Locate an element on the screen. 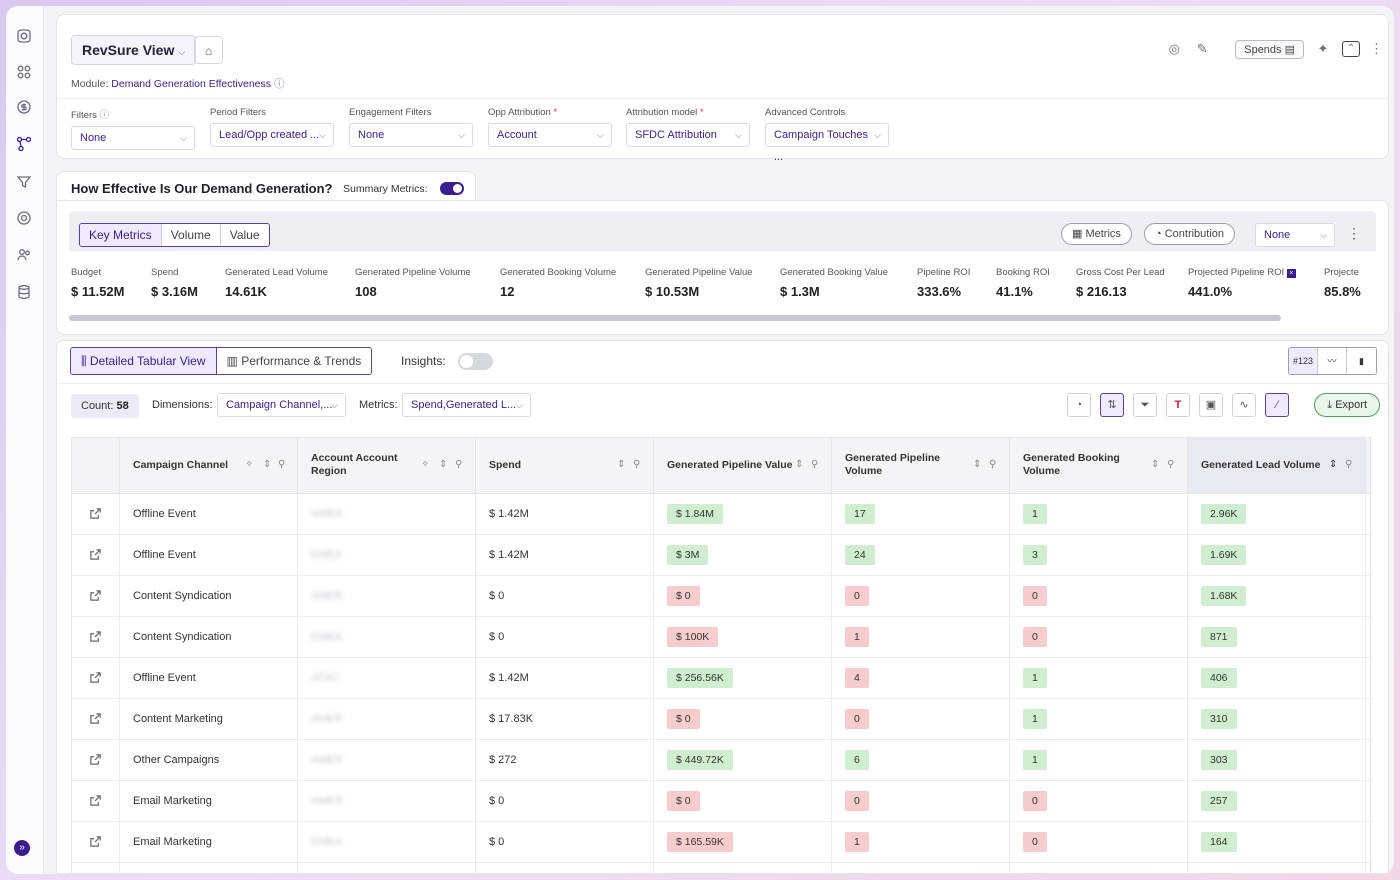 This screenshot has width=1400, height=880. table-row: Offline Event EMEA $ 1.42M $ 3M 24 3 1.69K is located at coordinates (721, 555).